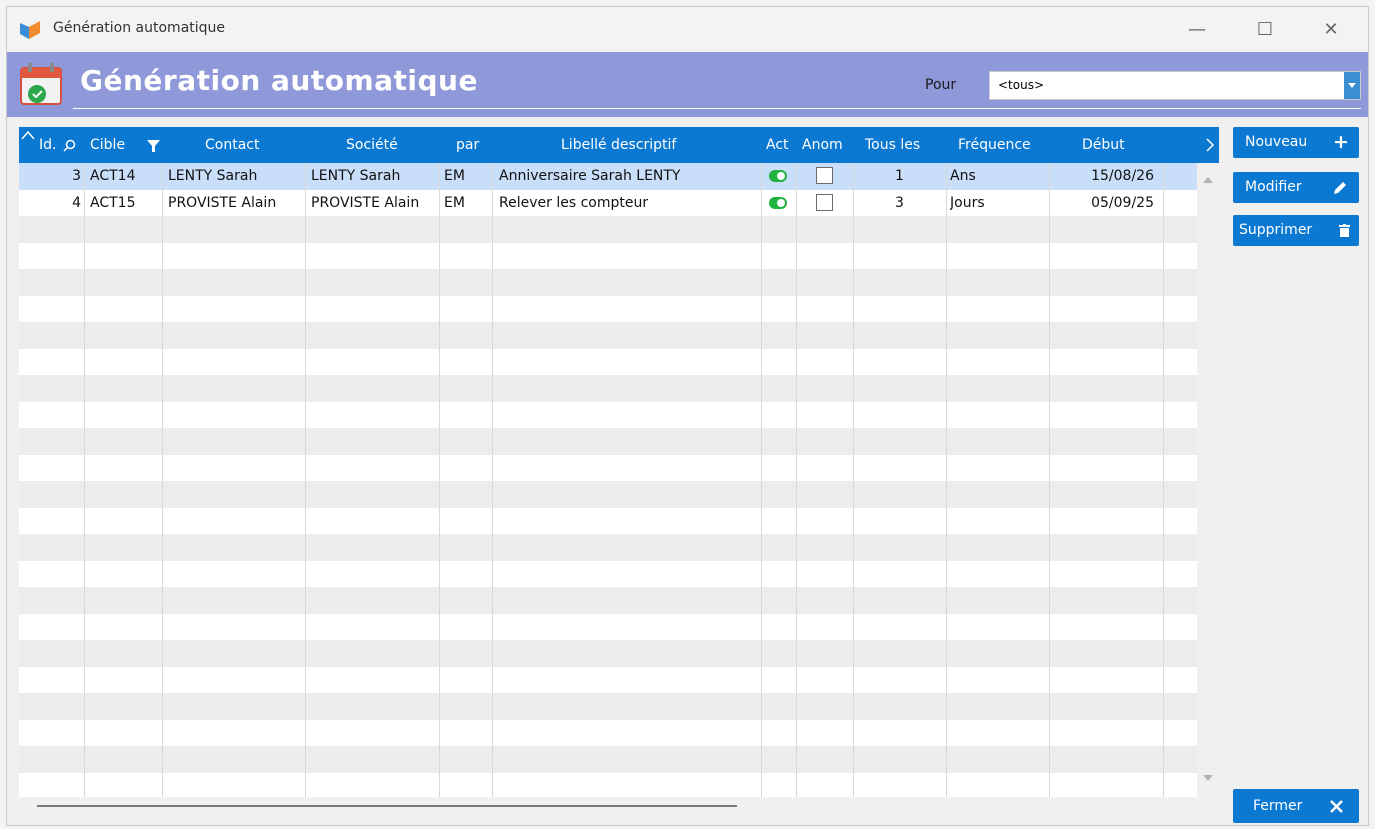 This screenshot has width=1375, height=829. Describe the element at coordinates (47, 145) in the screenshot. I see `column-header-id: Id.` at that location.